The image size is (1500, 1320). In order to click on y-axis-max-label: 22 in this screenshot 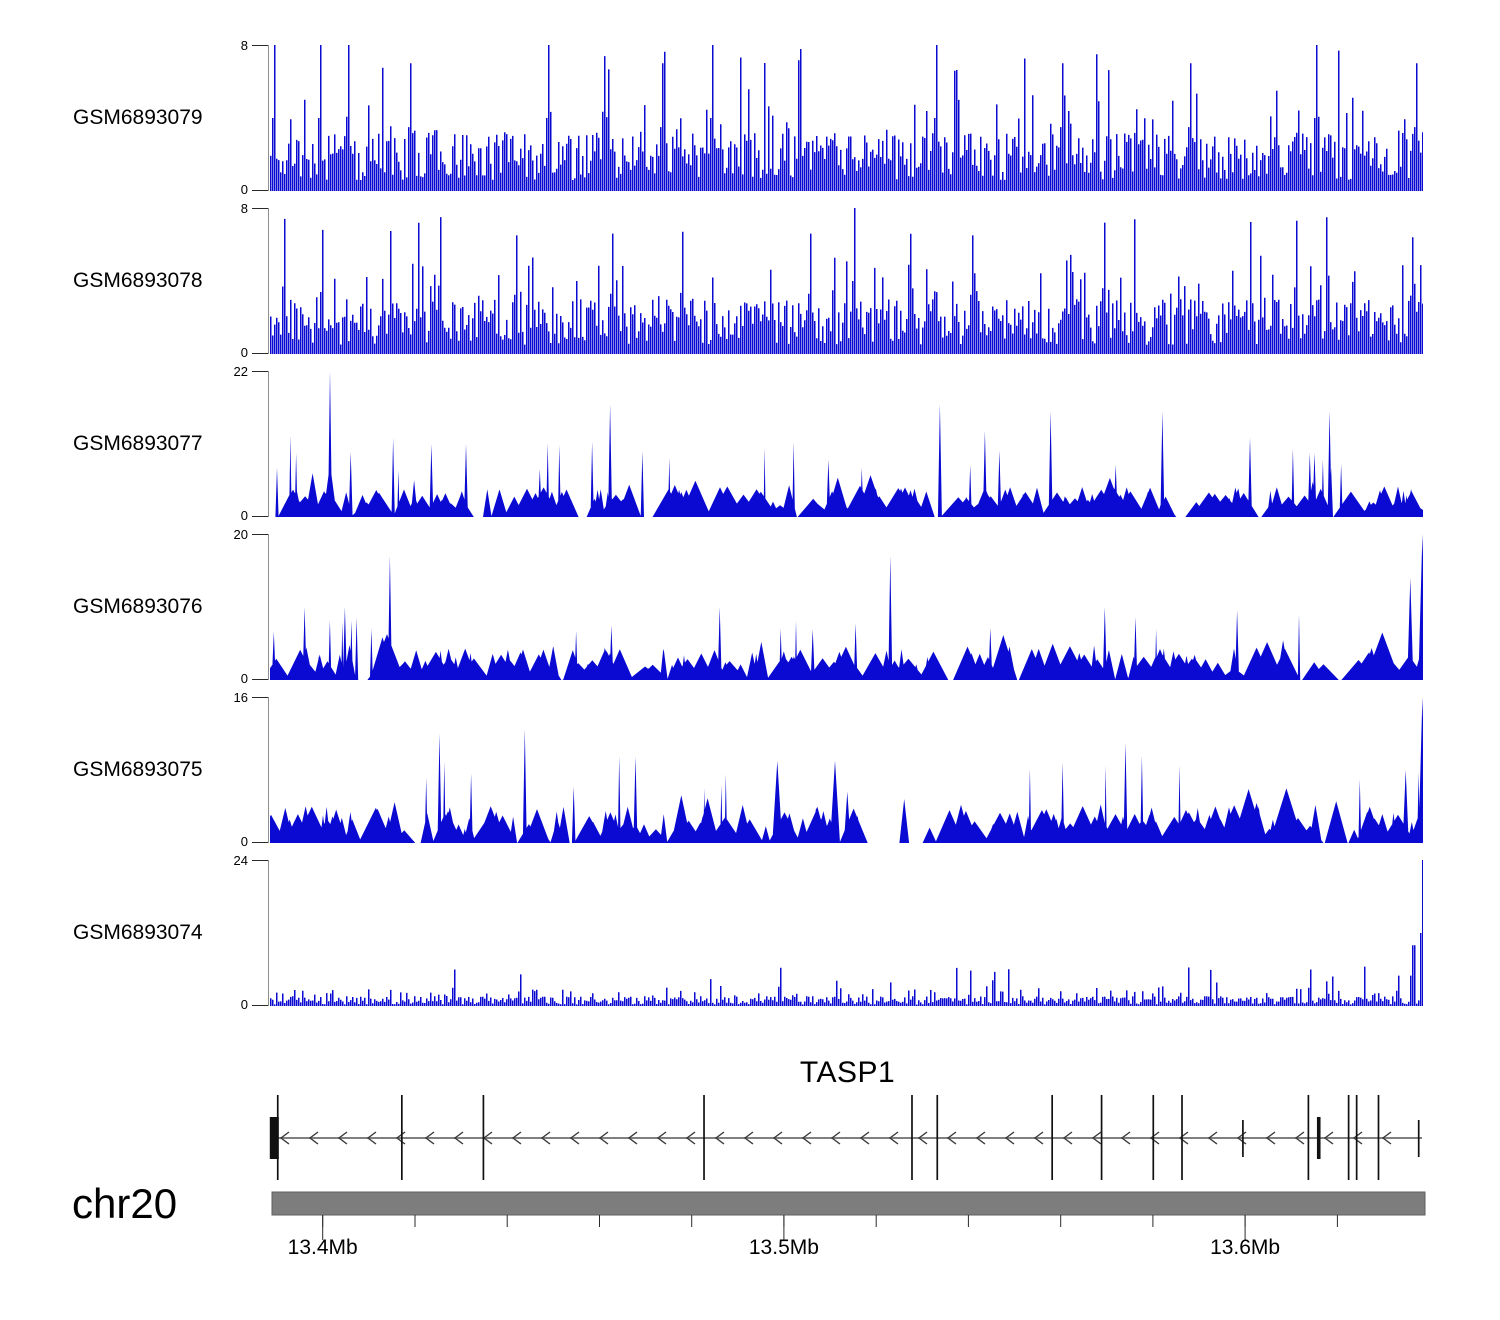, I will do `click(240, 371)`.